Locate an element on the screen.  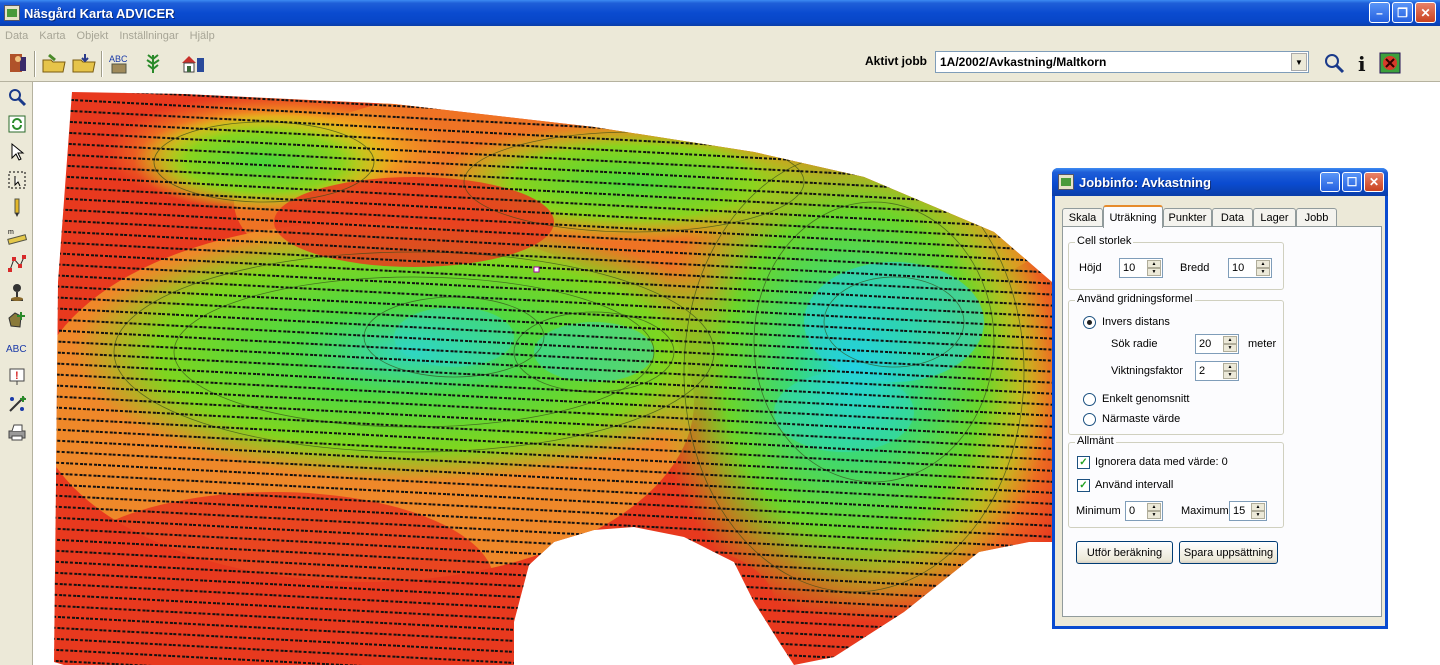
height-up-icon: ▲ is located at coordinates (1154, 264).